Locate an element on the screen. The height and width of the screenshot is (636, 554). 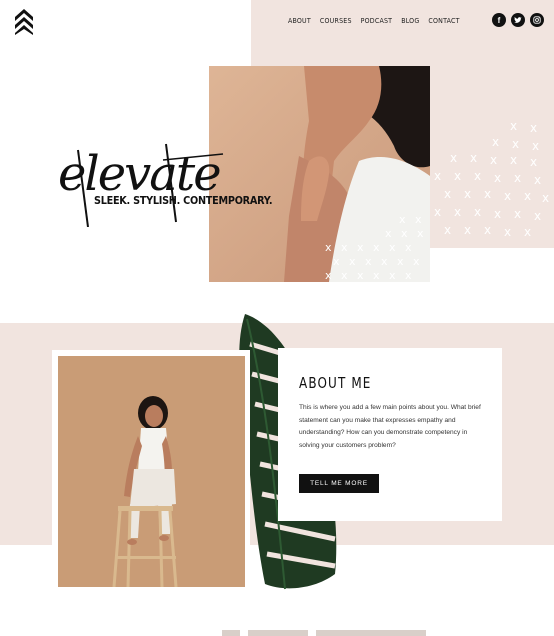
about-title: ABOUT ME is located at coordinates (335, 383).